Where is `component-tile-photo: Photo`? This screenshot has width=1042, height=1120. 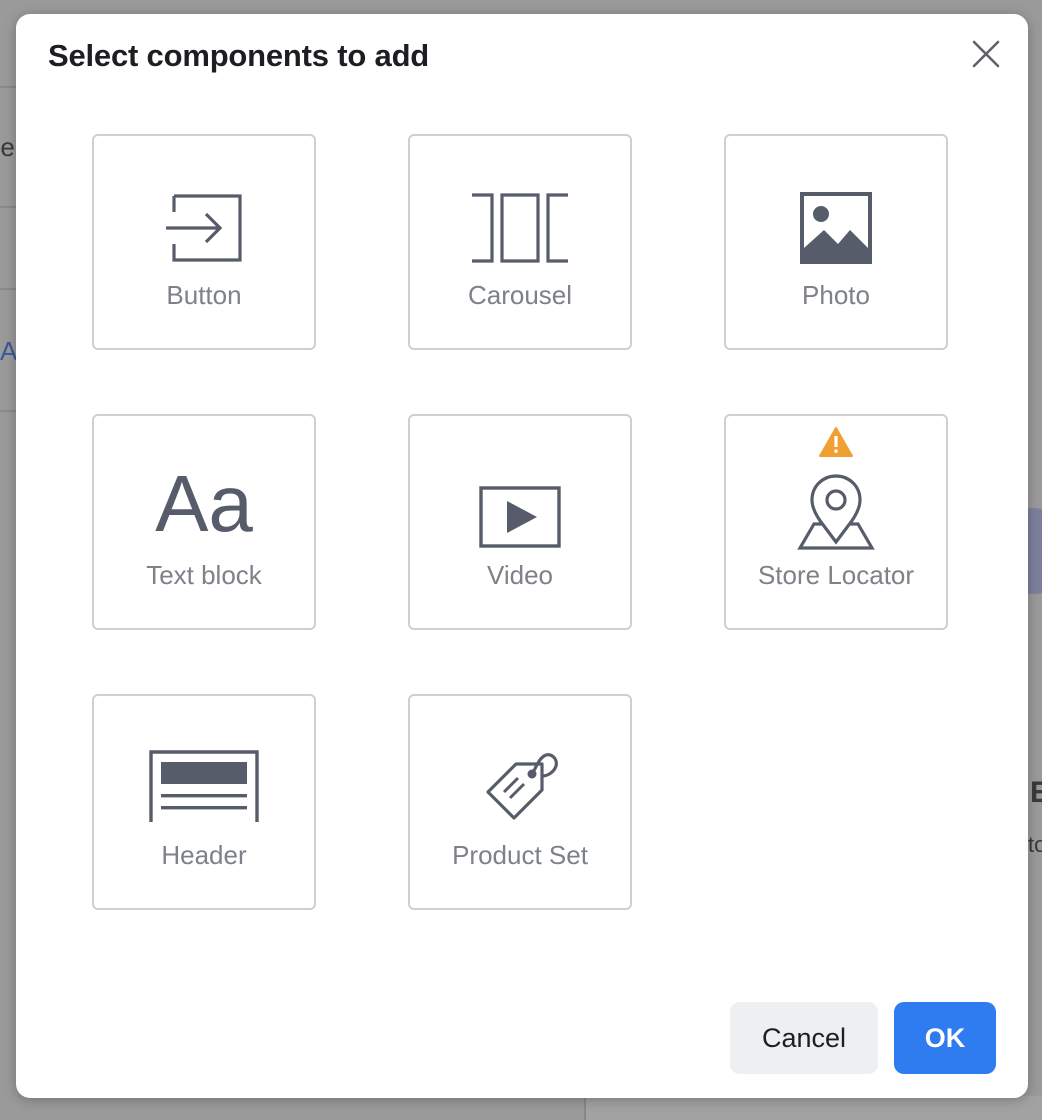 component-tile-photo: Photo is located at coordinates (836, 242).